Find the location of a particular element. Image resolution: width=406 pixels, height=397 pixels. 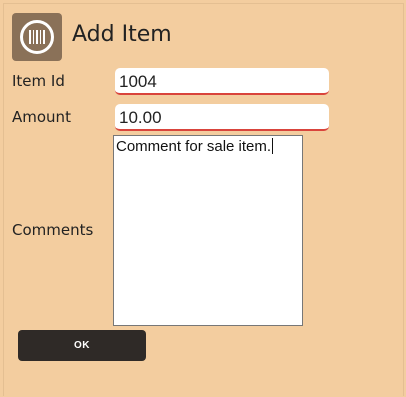

ok-button: OK is located at coordinates (82, 345).